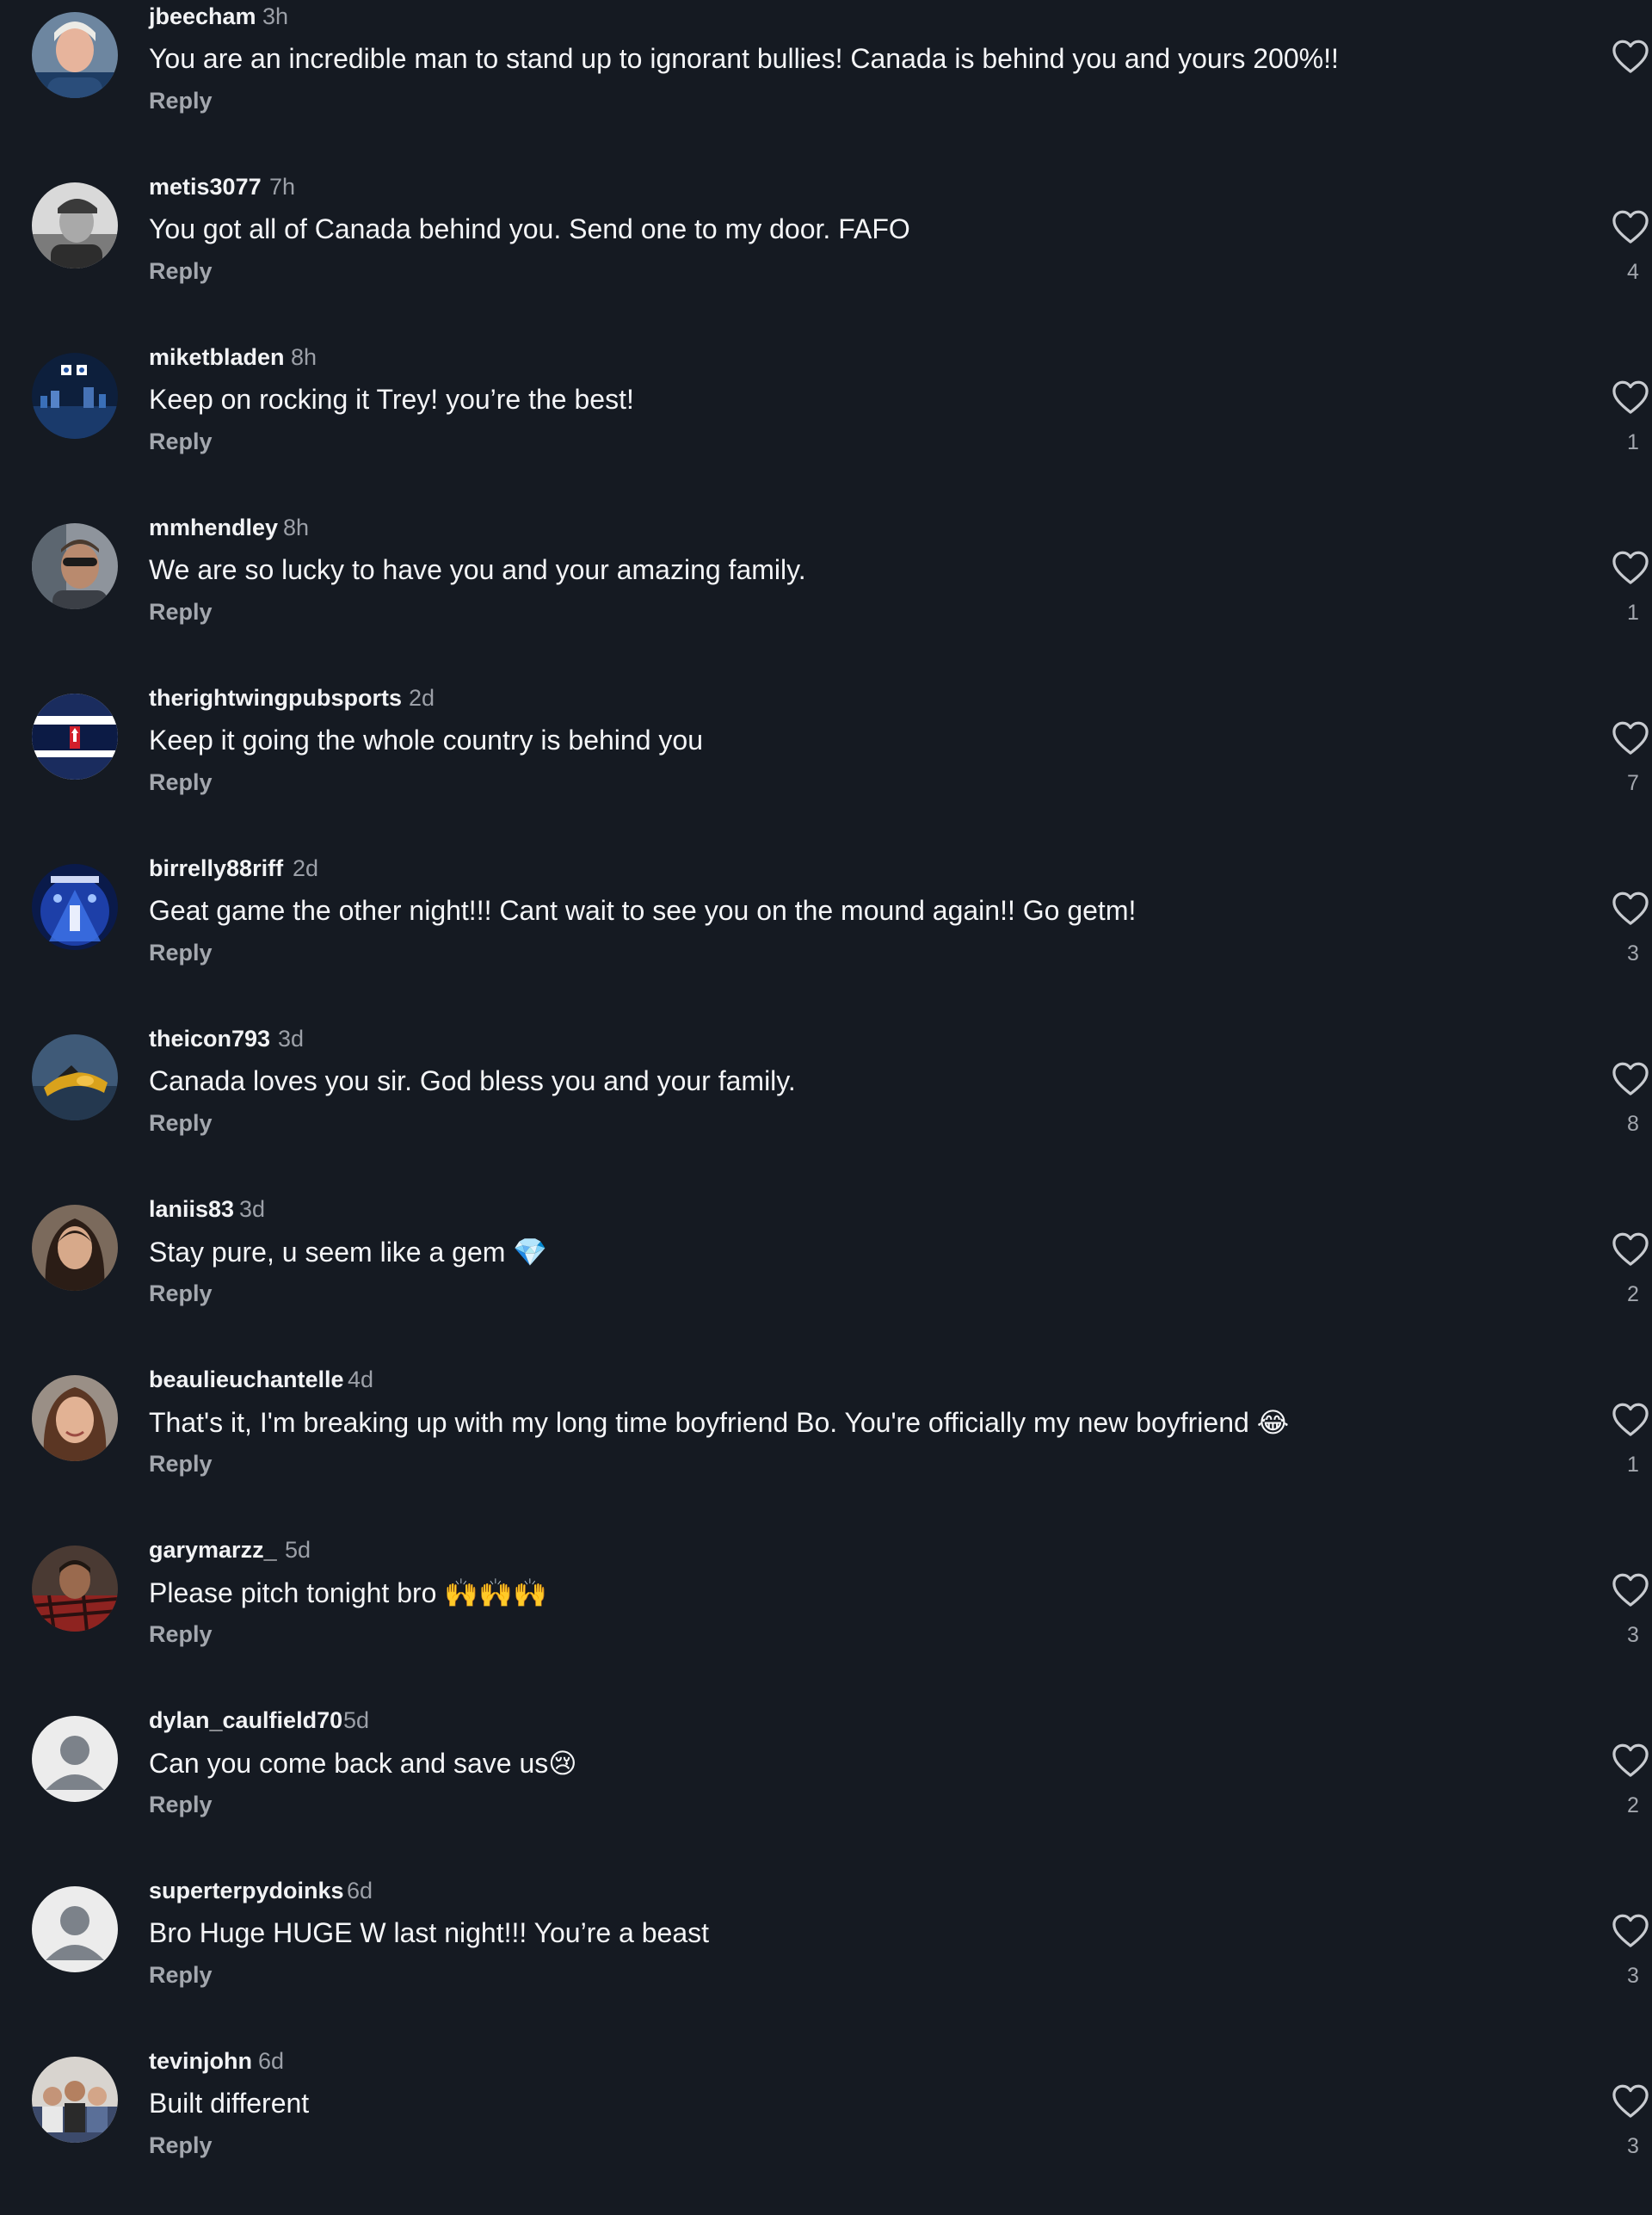 The image size is (1652, 2215). What do you see at coordinates (253, 1209) in the screenshot?
I see `comment-timestamp: 3d` at bounding box center [253, 1209].